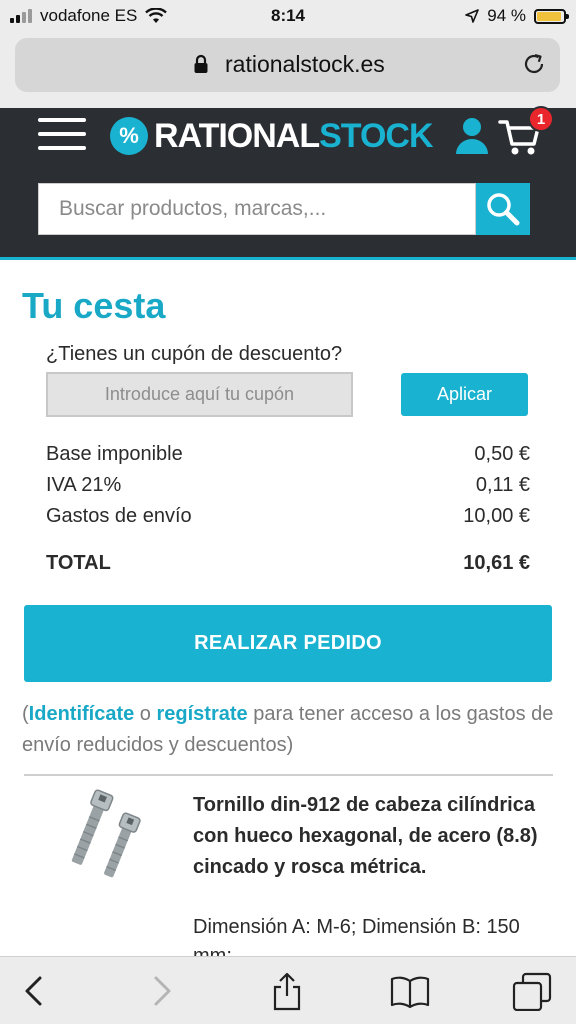  I want to click on coupon-placeholder: Introduce aquí tu cupón, so click(199, 394).